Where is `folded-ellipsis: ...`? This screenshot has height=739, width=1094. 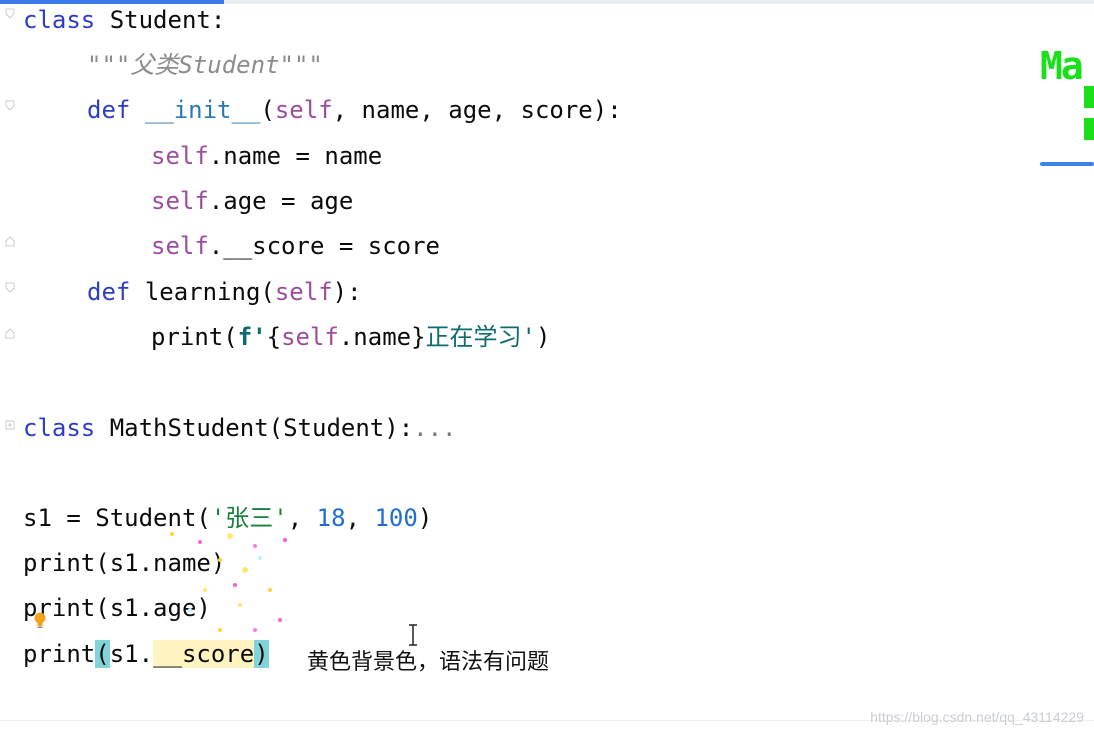 folded-ellipsis: ... is located at coordinates (434, 428).